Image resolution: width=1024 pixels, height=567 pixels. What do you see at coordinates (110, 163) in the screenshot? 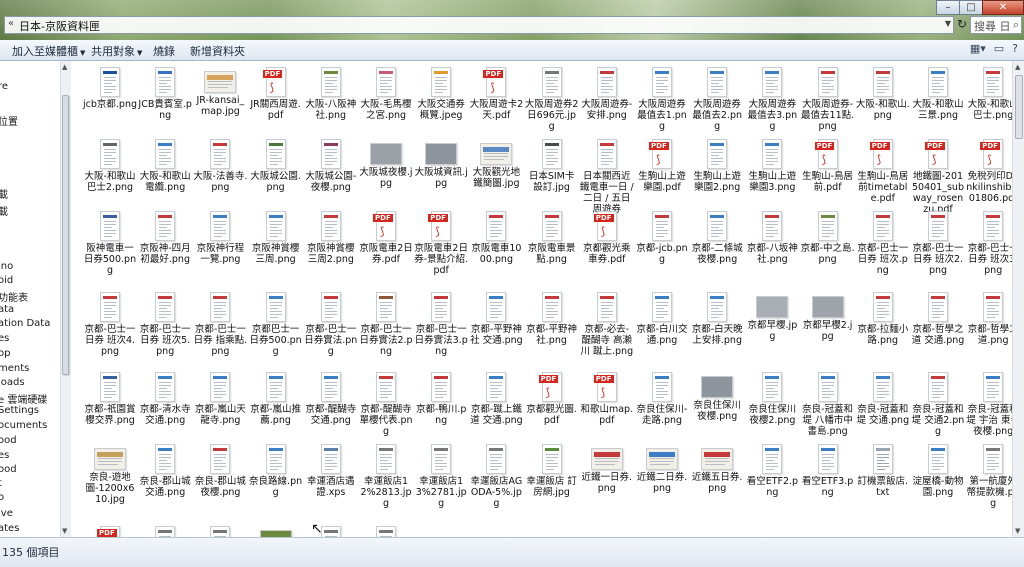
I see `file-item: 大阪-和歌山巴士2.png` at bounding box center [110, 163].